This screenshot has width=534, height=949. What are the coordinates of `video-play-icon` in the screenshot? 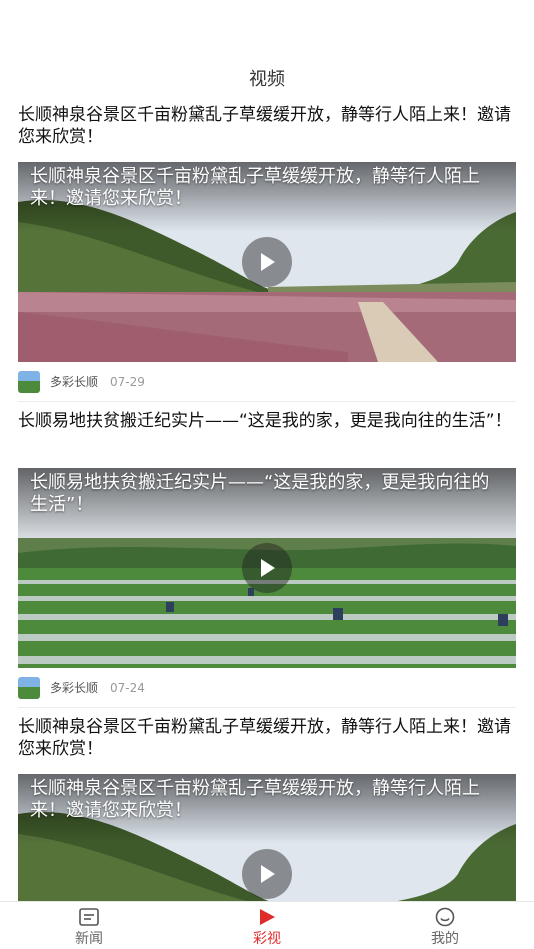 It's located at (267, 917).